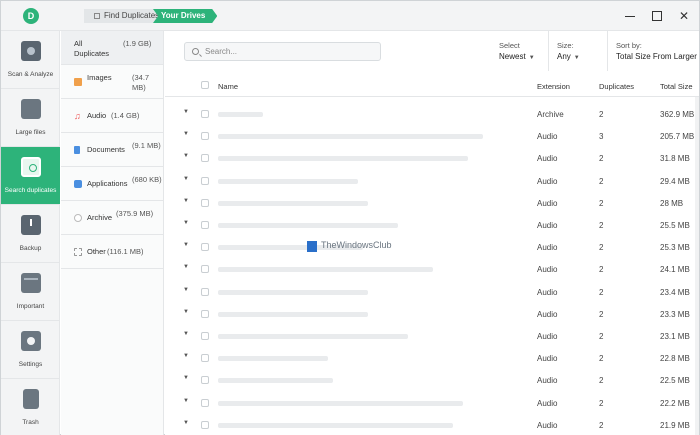 This screenshot has height=435, width=700. What do you see at coordinates (290, 51) in the screenshot?
I see `search-input` at bounding box center [290, 51].